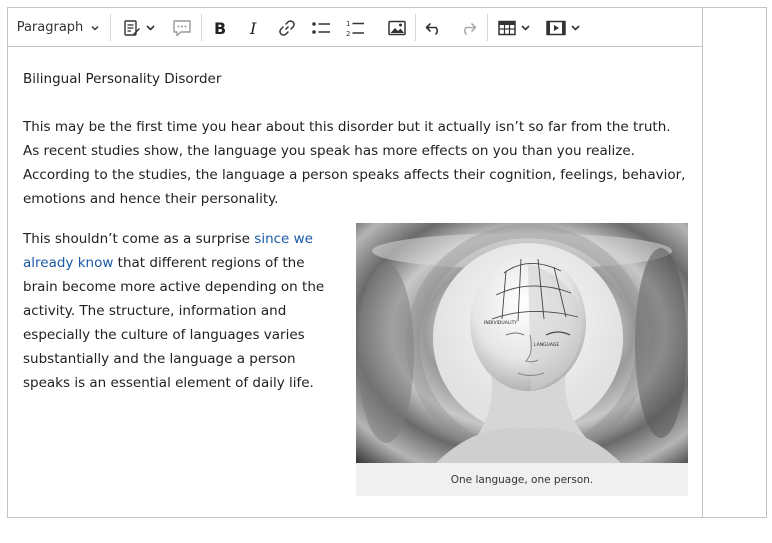 The image size is (772, 543). I want to click on image-caption: One language, one person., so click(522, 479).